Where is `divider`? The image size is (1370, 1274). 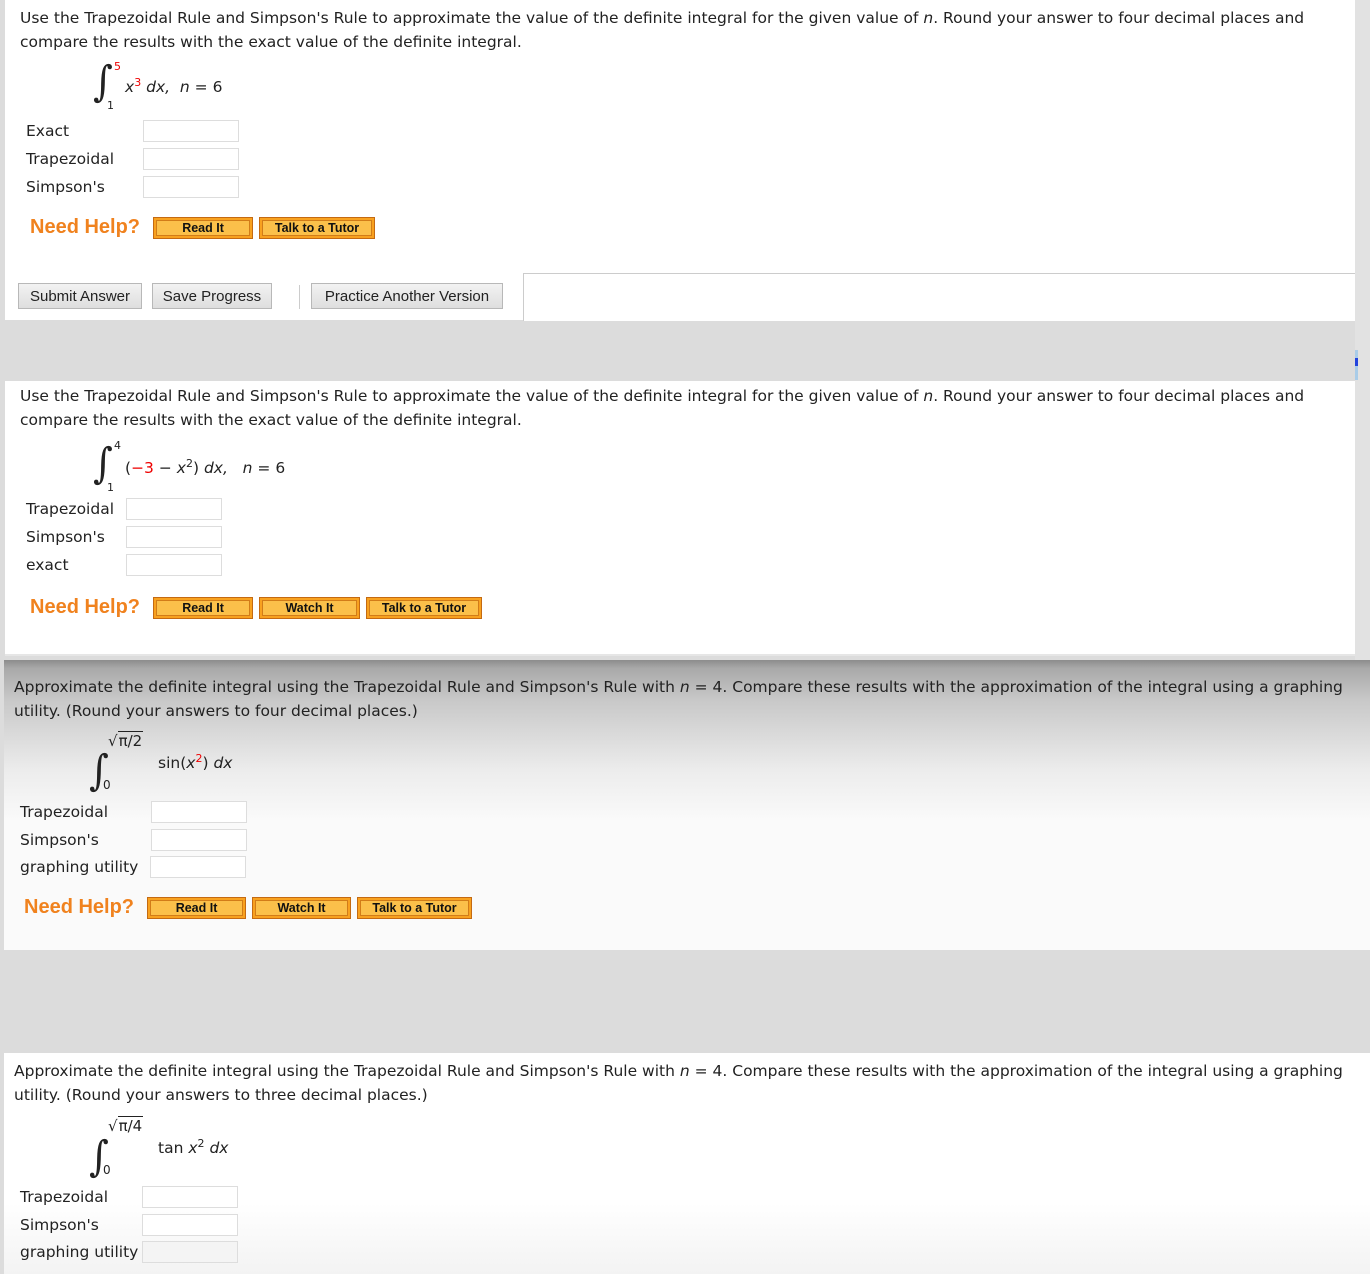 divider is located at coordinates (299, 297).